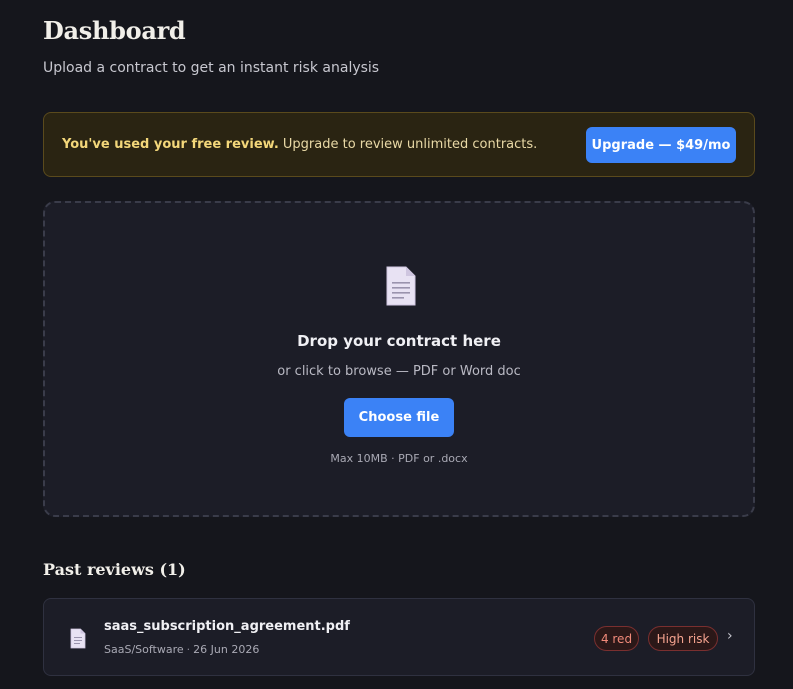 This screenshot has width=793, height=689. What do you see at coordinates (730, 636) in the screenshot?
I see `chevron-right-icon: ›` at bounding box center [730, 636].